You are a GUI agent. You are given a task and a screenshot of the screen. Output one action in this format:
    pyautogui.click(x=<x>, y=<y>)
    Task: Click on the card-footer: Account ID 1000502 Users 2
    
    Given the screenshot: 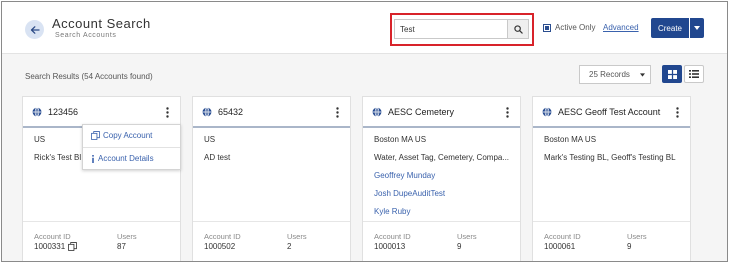 What is the action you would take?
    pyautogui.click(x=271, y=241)
    